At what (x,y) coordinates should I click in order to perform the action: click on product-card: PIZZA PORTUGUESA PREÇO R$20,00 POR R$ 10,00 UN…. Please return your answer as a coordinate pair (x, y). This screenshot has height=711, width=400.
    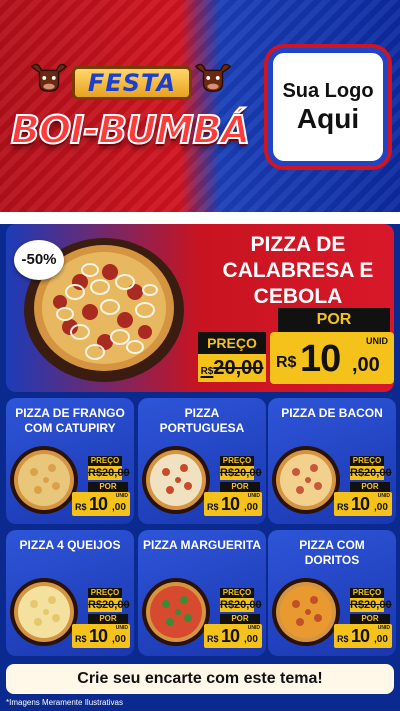
    Looking at the image, I should click on (202, 461).